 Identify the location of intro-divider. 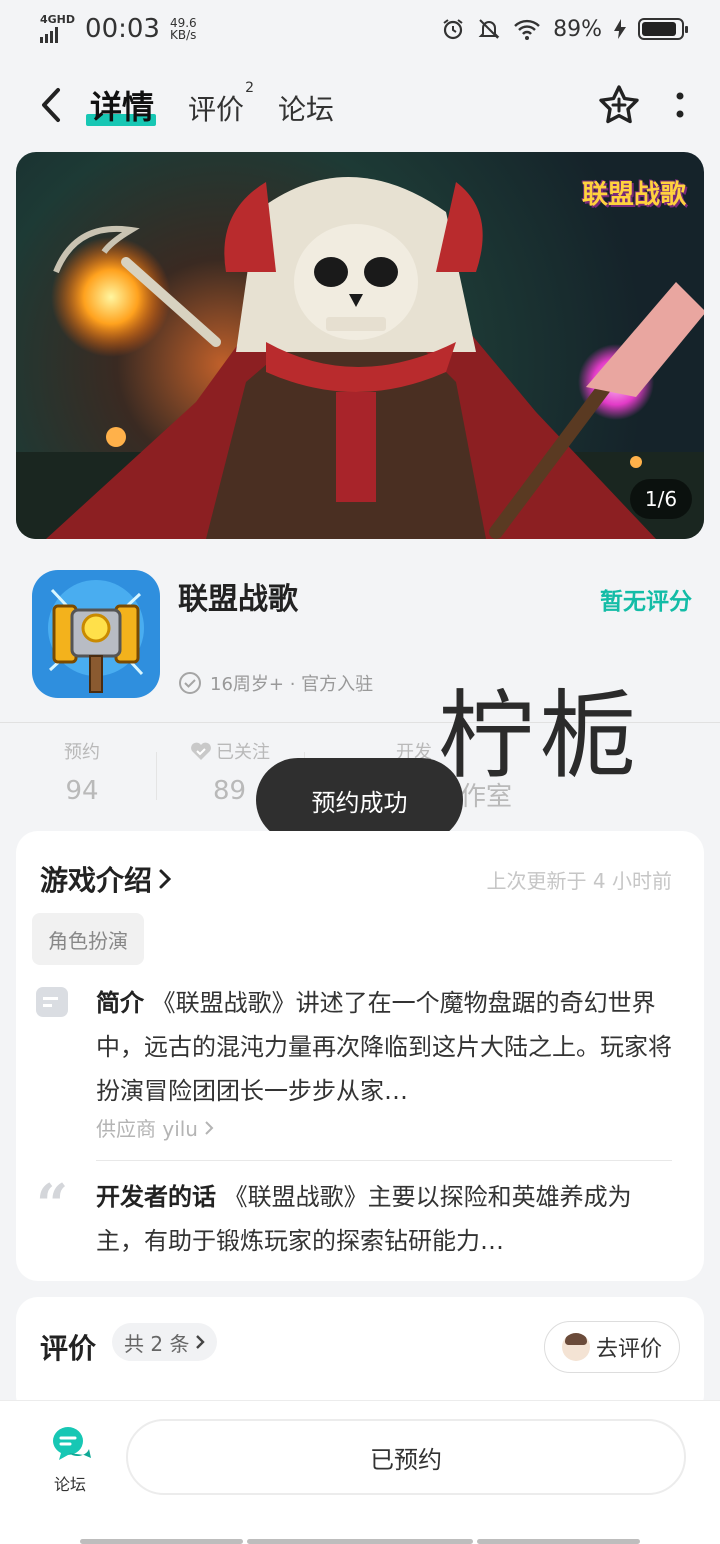
(384, 1160).